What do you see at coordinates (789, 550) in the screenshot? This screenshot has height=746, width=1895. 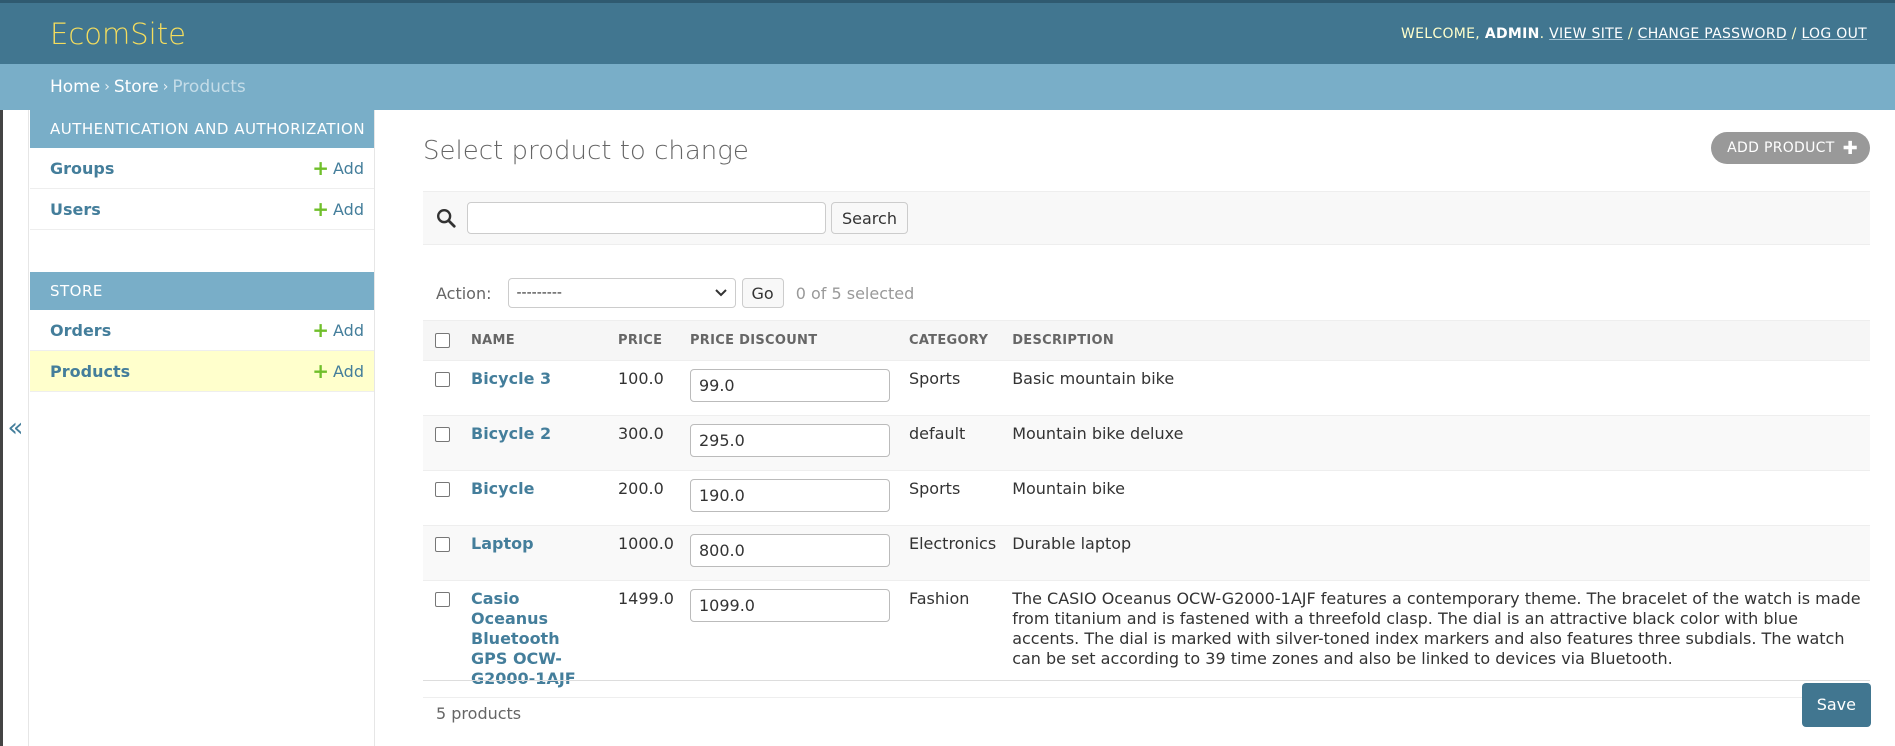 I see `price-discount-input: 800.0` at bounding box center [789, 550].